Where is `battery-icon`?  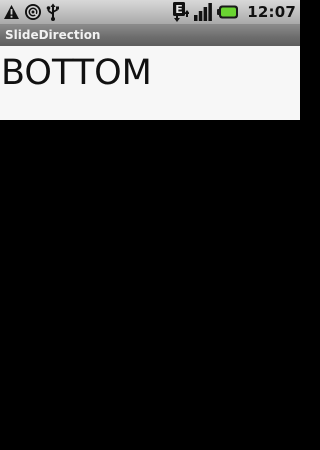 battery-icon is located at coordinates (228, 12).